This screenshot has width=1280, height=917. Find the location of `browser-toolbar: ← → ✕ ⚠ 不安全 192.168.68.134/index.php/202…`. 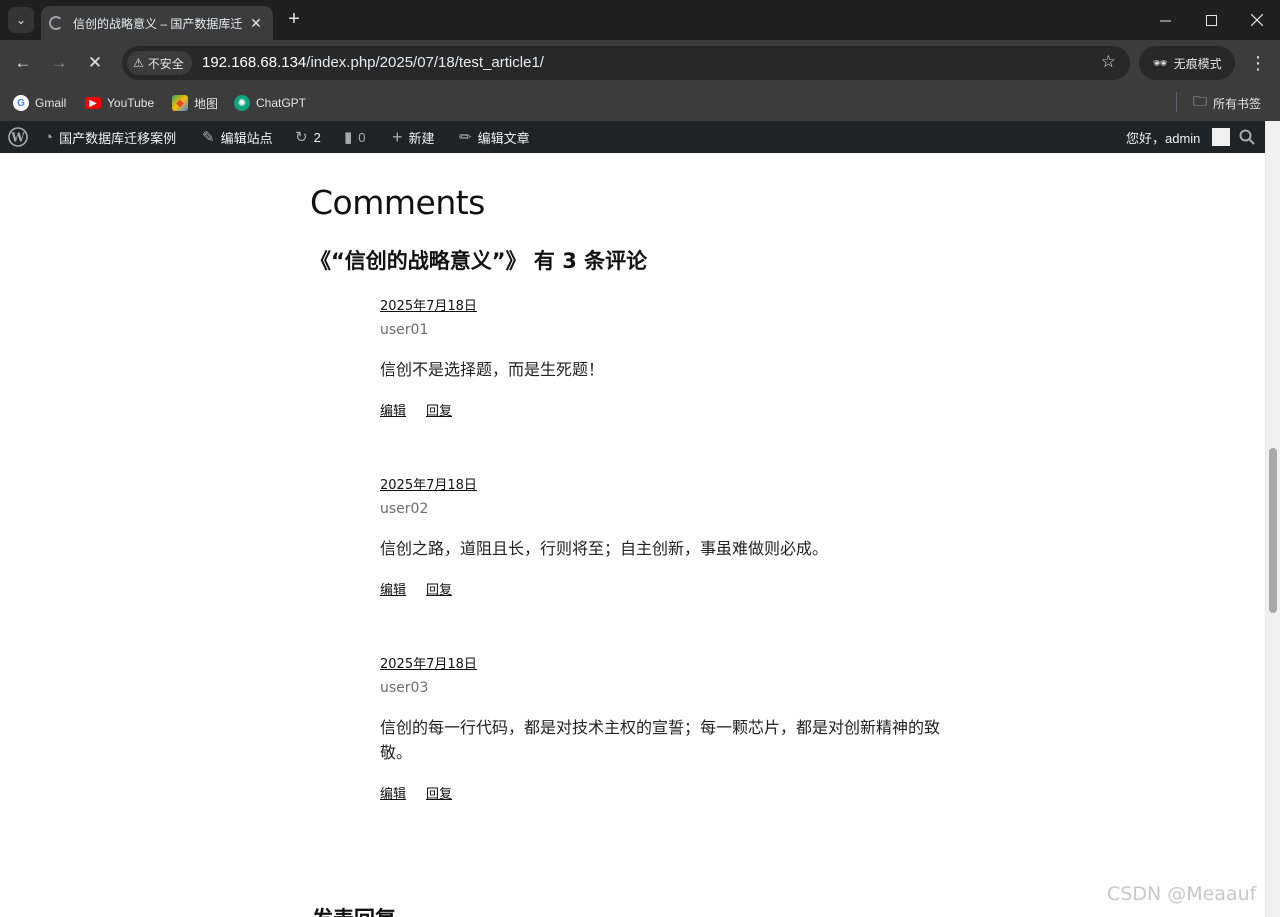

browser-toolbar: ← → ✕ ⚠ 不安全 192.168.68.134/index.php/202… is located at coordinates (640, 63).